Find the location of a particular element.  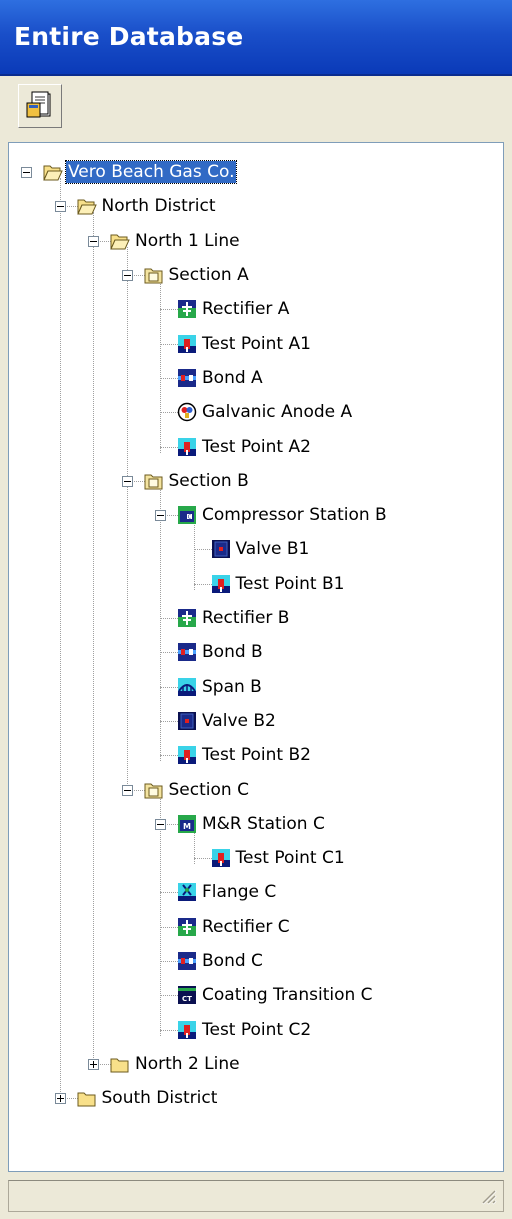

tree-node: Valve B2 is located at coordinates (254, 721).